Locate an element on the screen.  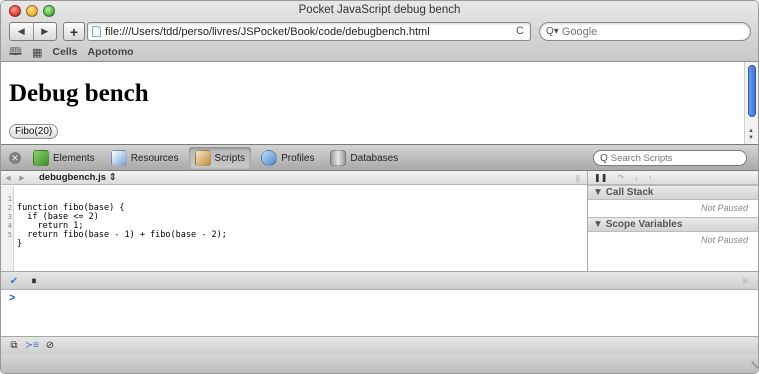
search-scripts-field: Q is located at coordinates (670, 158).